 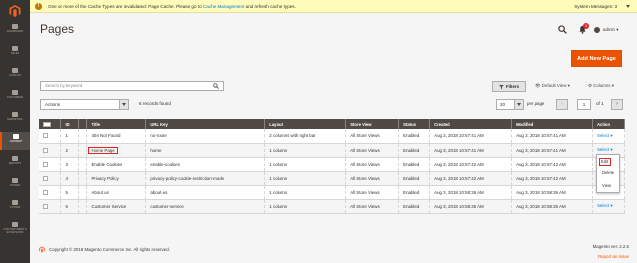 I want to click on sidebar-item-content: CONTENT, so click(x=15, y=141).